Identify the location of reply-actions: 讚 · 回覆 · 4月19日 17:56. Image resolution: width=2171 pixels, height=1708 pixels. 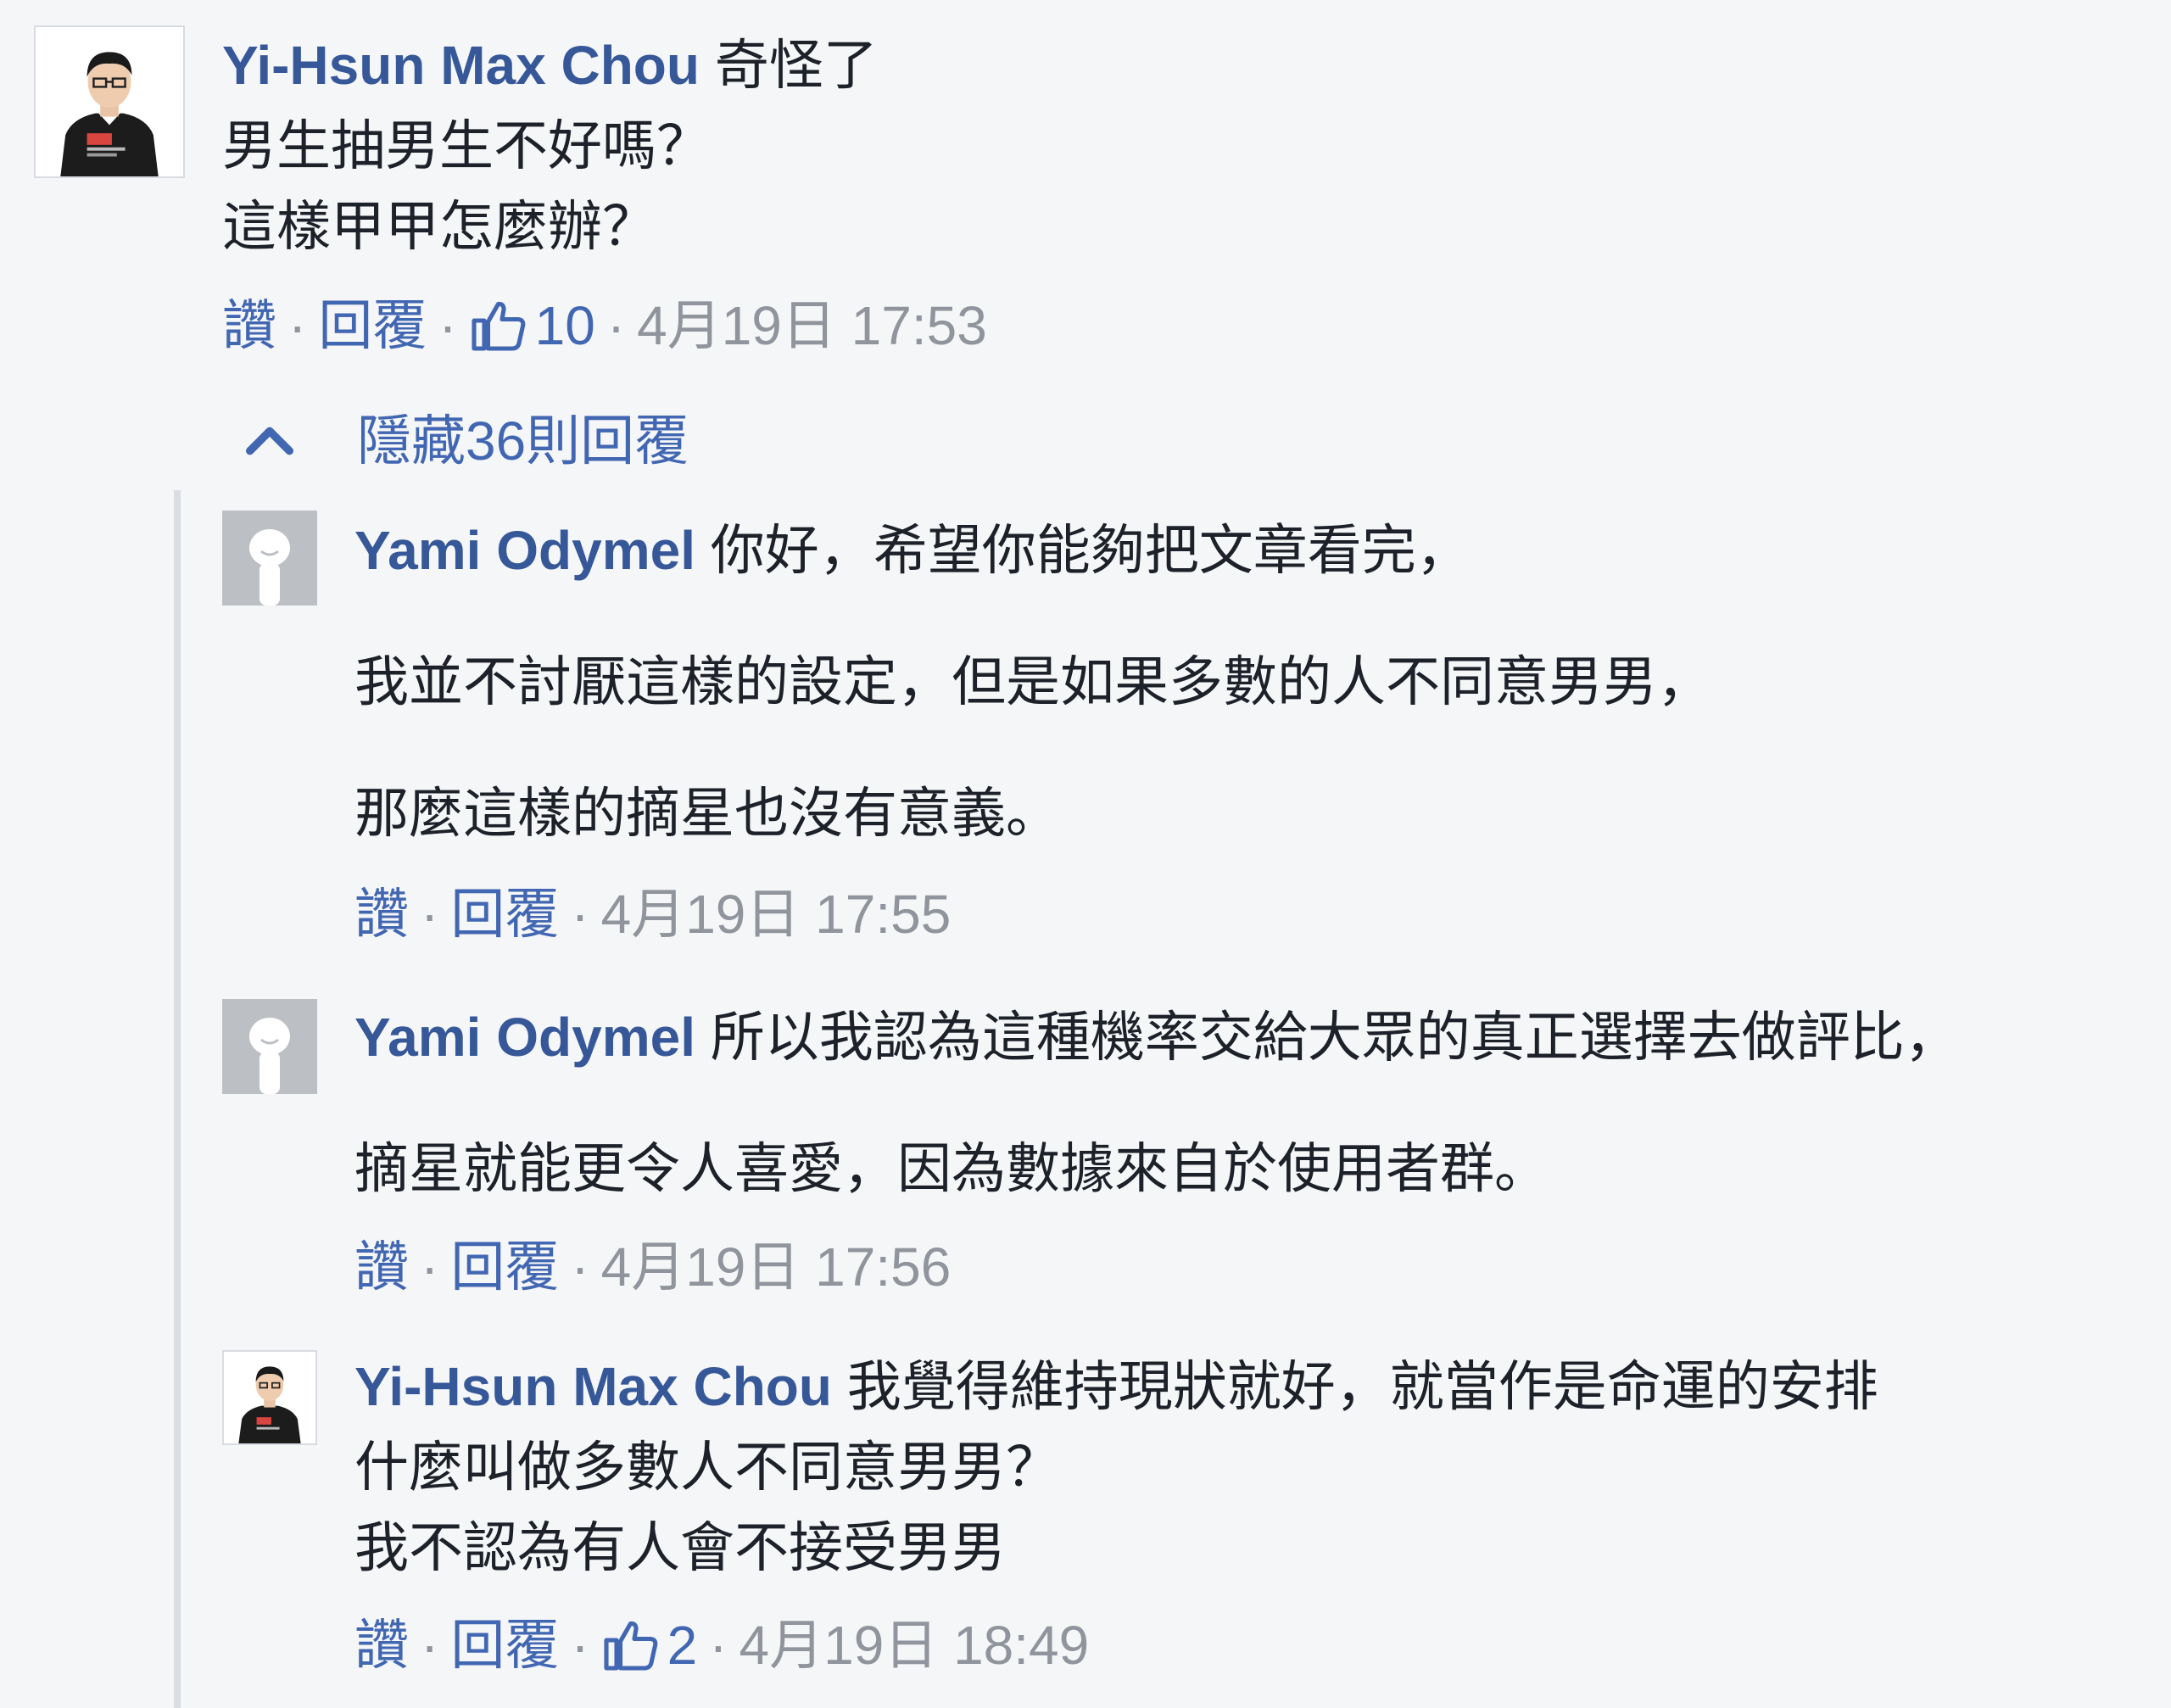
(652, 1267).